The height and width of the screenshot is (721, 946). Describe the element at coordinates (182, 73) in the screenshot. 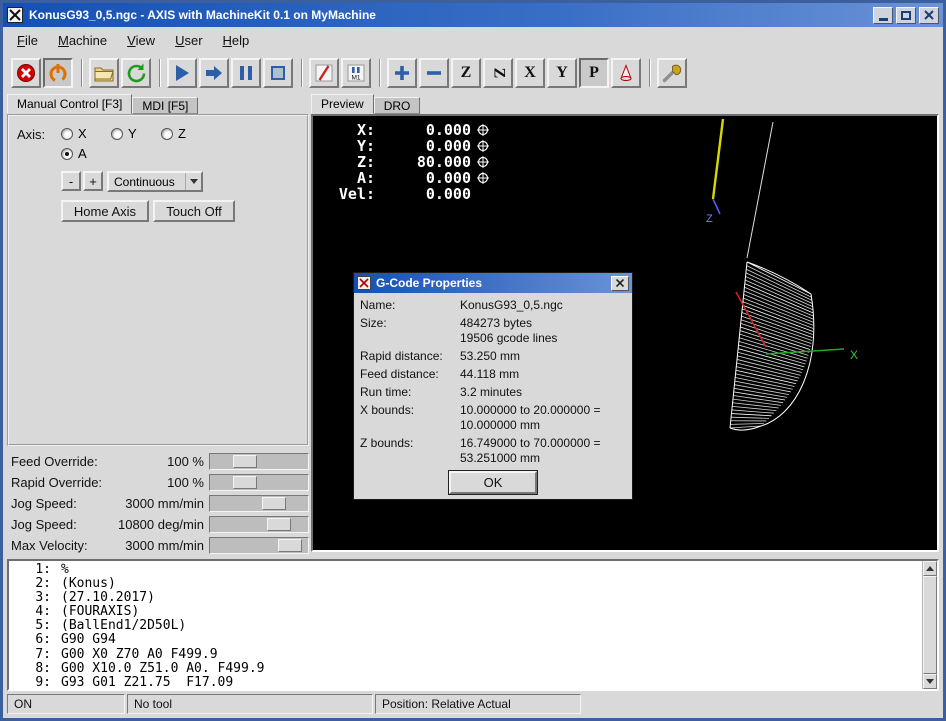

I see `run-button` at that location.